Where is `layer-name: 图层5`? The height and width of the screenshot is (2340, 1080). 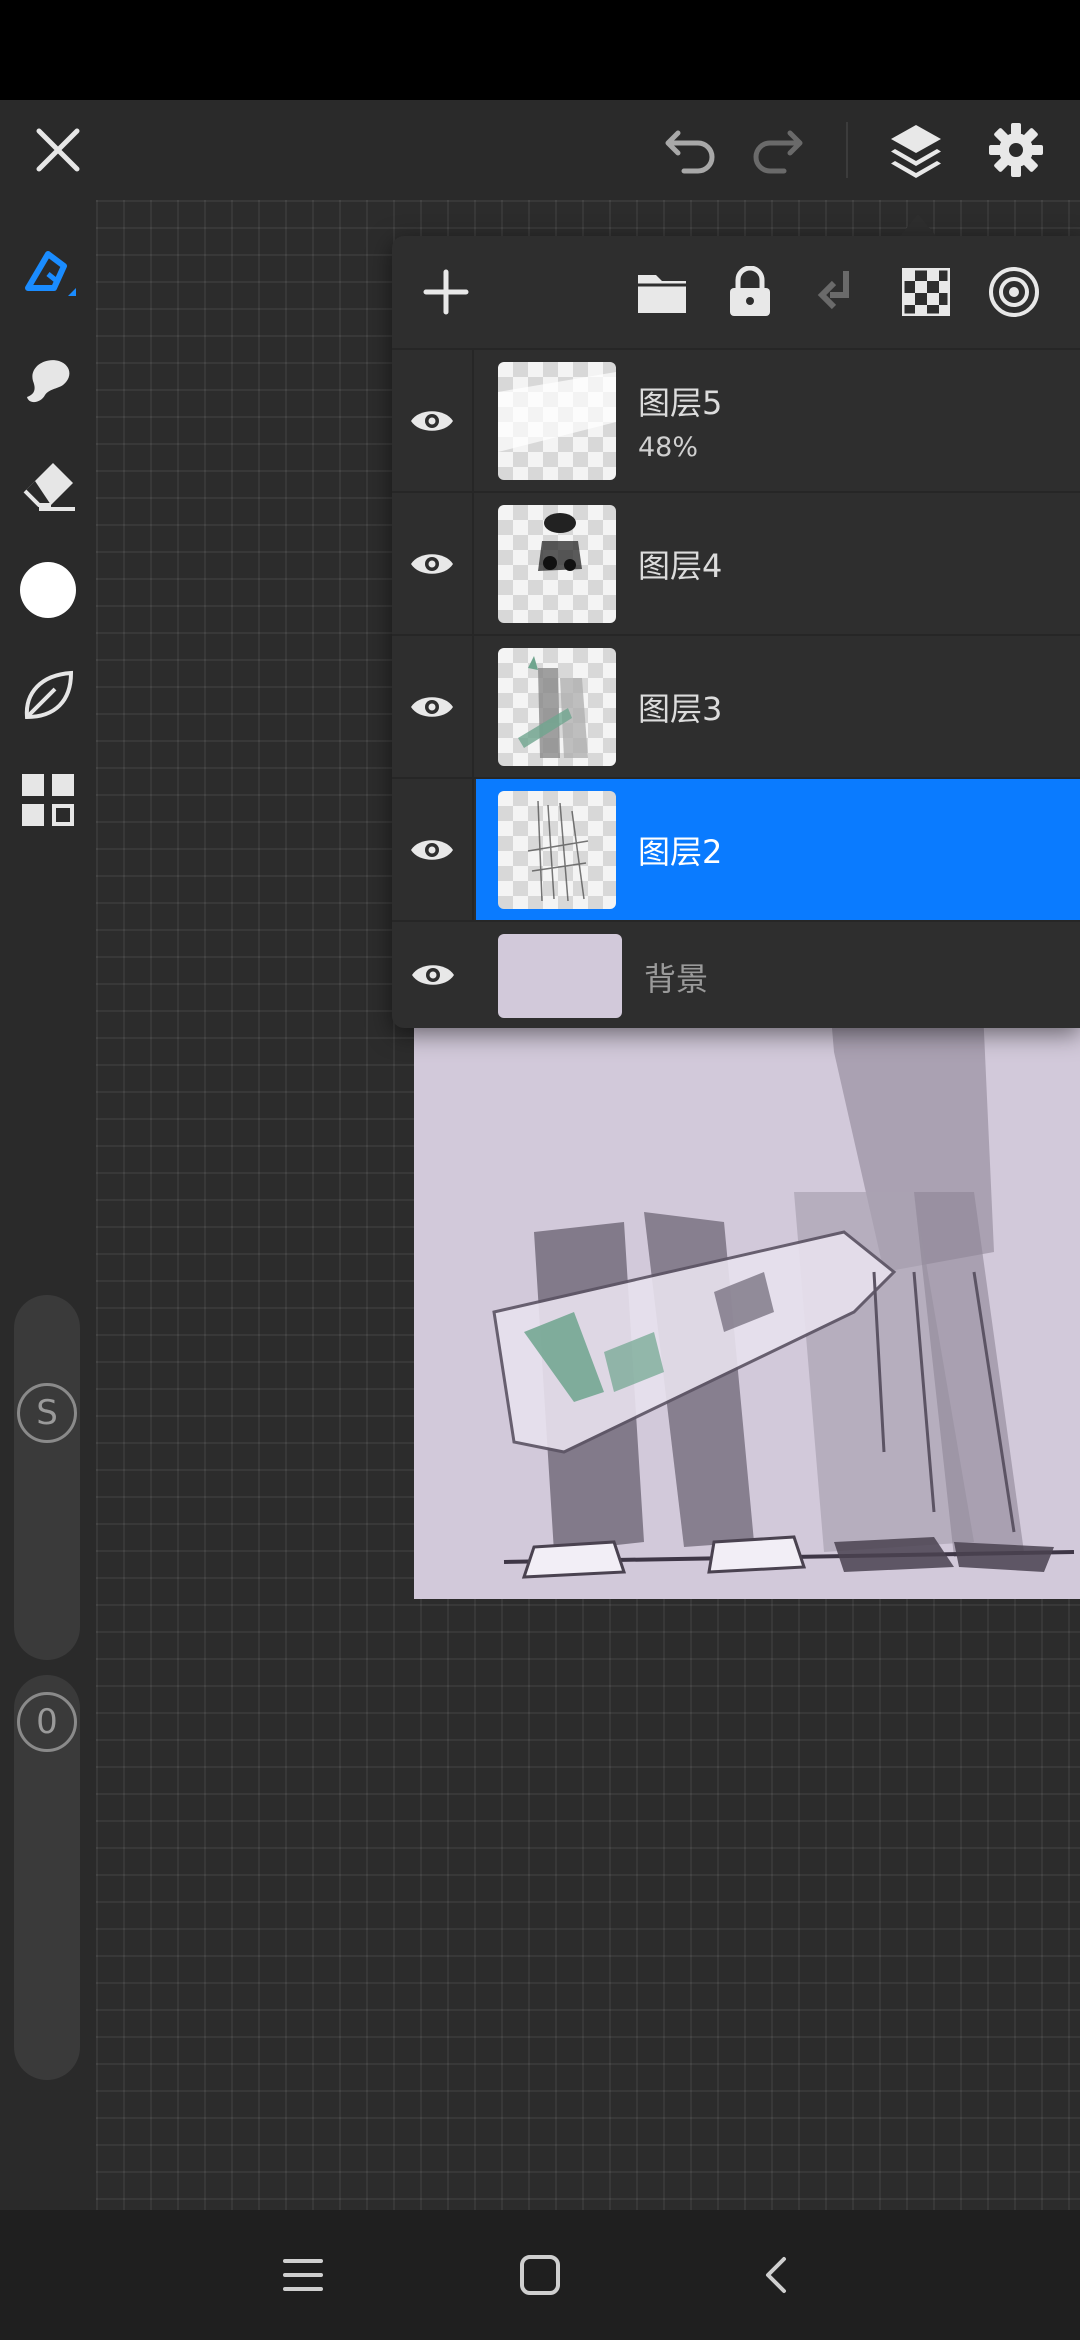
layer-name: 图层5 is located at coordinates (680, 403).